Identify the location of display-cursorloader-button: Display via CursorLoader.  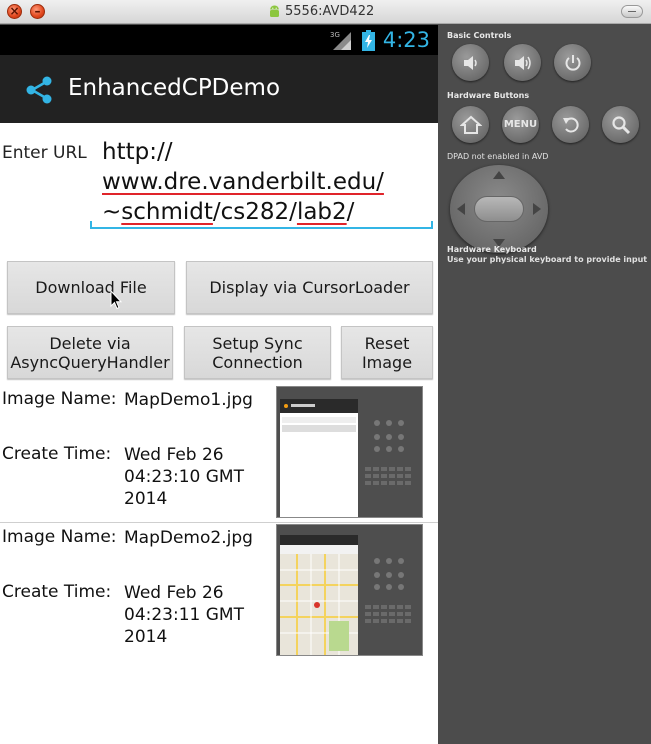
(309, 287).